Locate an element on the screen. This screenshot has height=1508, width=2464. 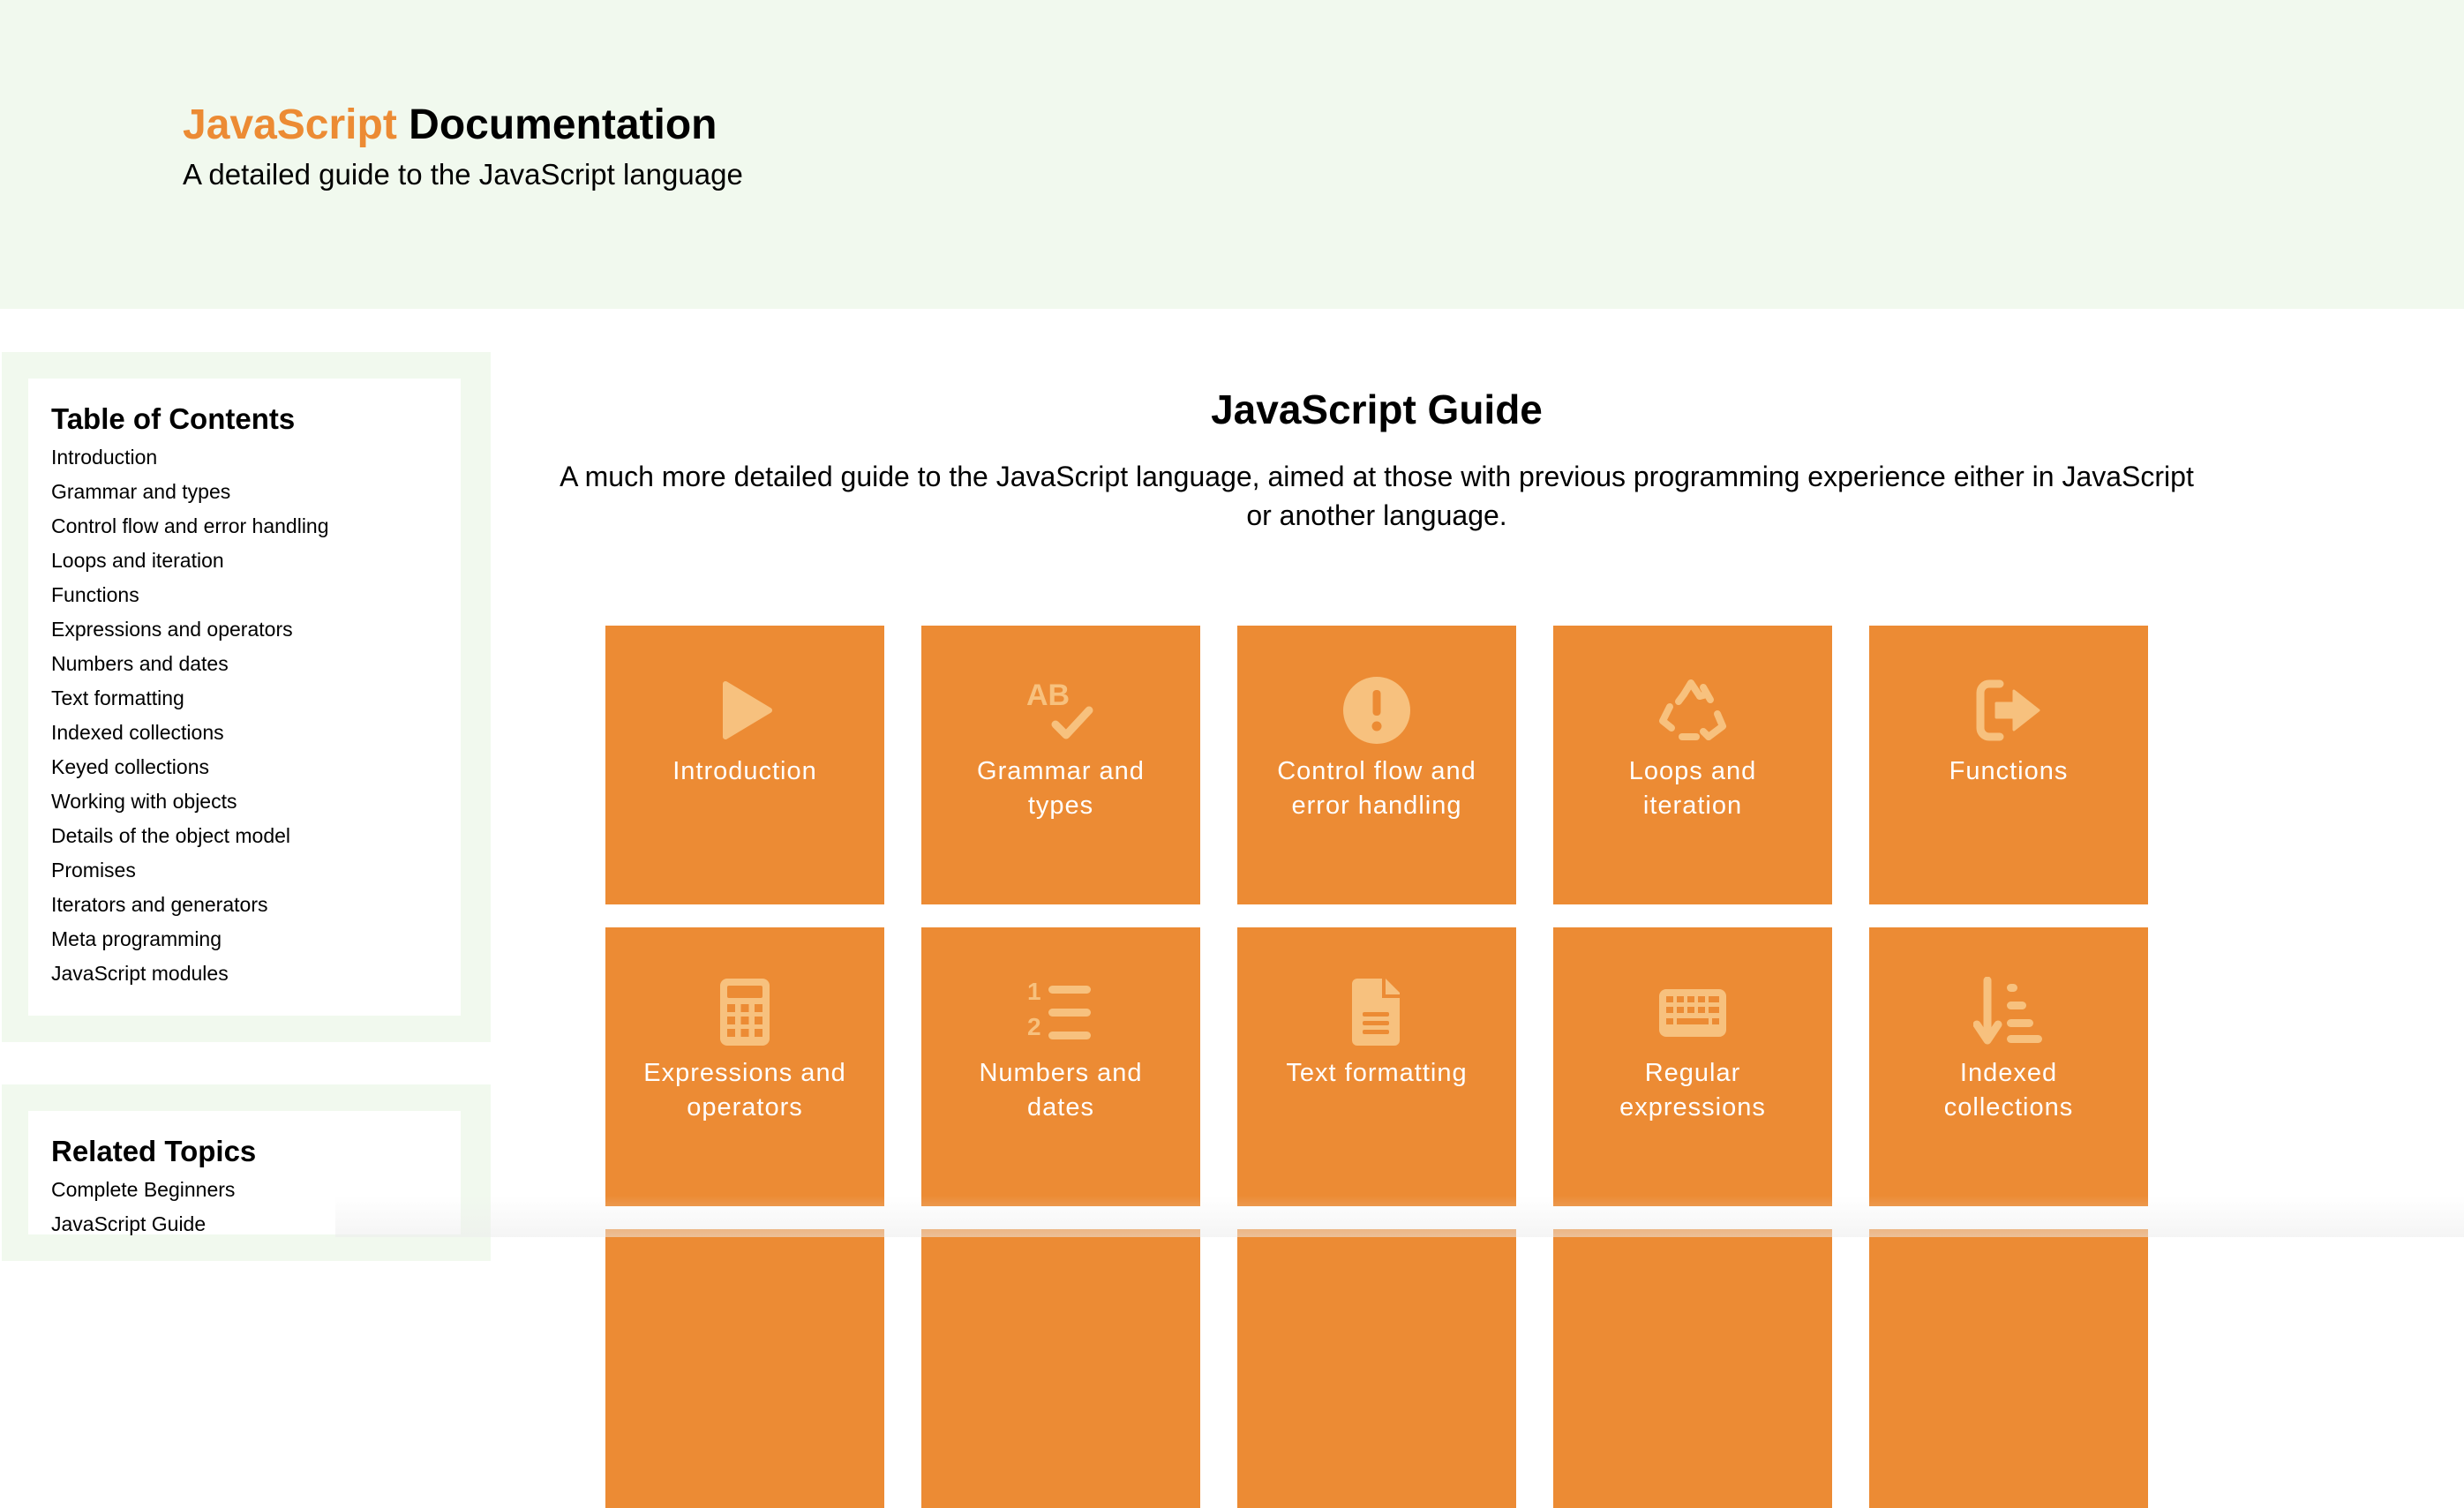
tile-expressions-and-operators: Expressions and operators is located at coordinates (745, 1067).